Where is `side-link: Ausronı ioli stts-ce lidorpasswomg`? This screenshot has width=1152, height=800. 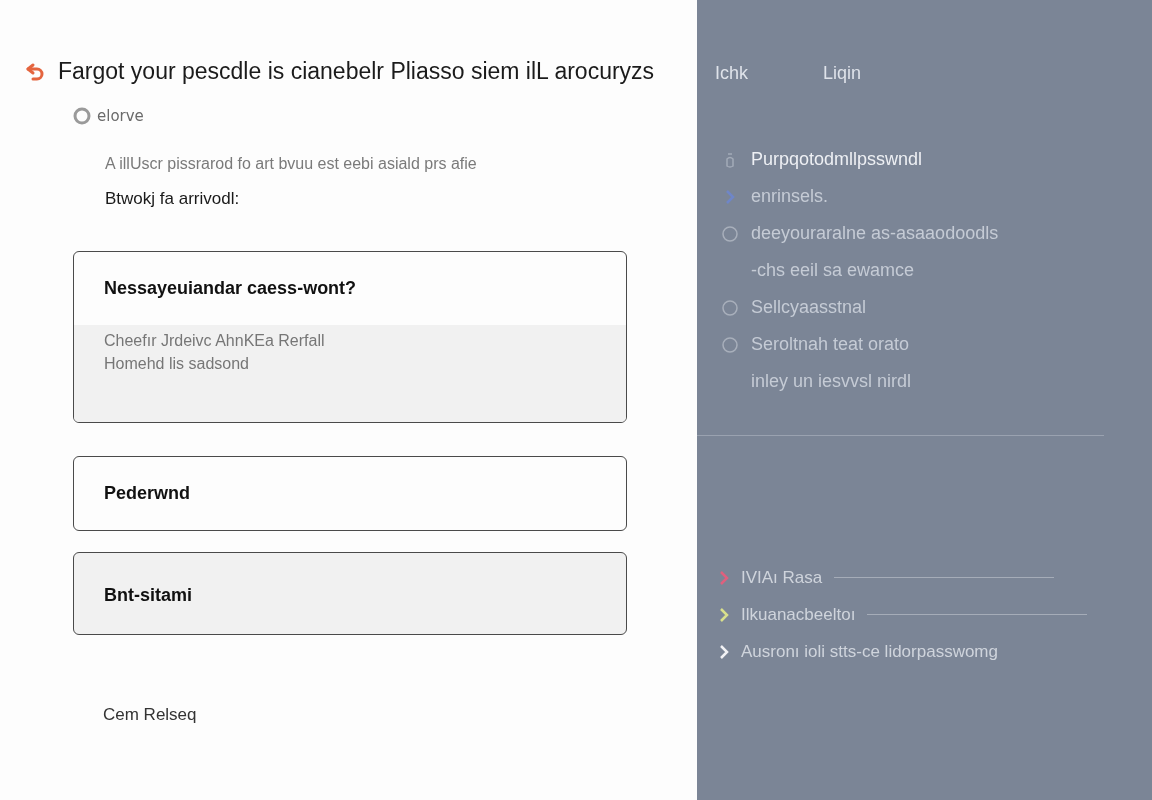 side-link: Ausronı ioli stts-ce lidorpasswomg is located at coordinates (869, 651).